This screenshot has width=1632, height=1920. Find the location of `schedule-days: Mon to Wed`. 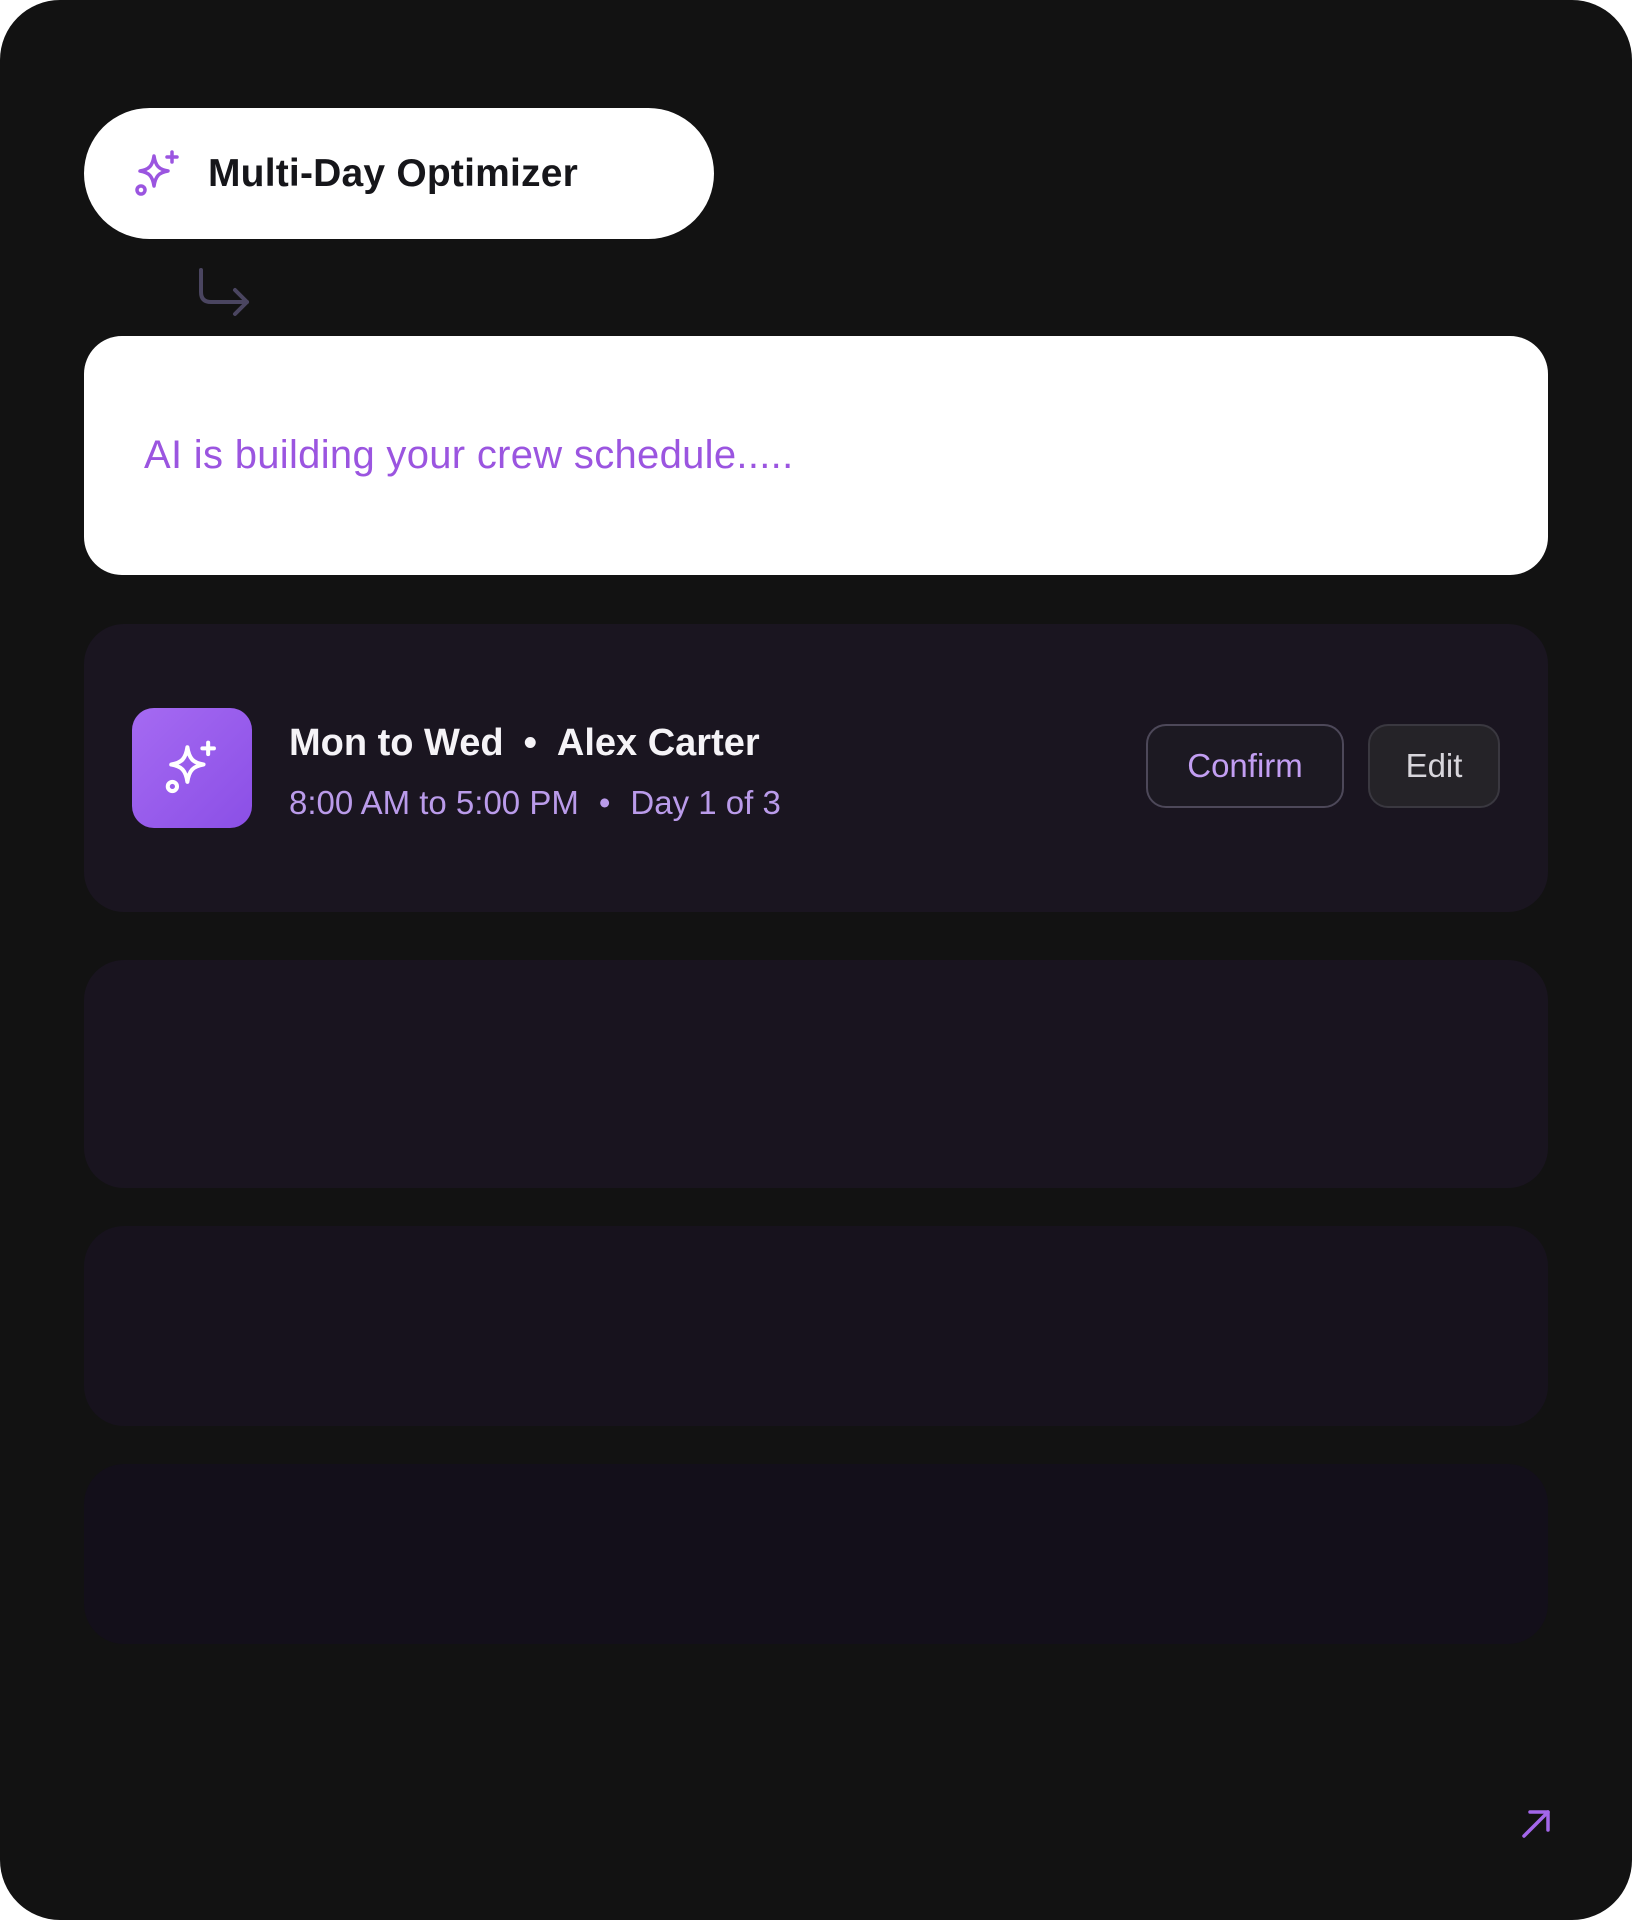

schedule-days: Mon to Wed is located at coordinates (396, 743).